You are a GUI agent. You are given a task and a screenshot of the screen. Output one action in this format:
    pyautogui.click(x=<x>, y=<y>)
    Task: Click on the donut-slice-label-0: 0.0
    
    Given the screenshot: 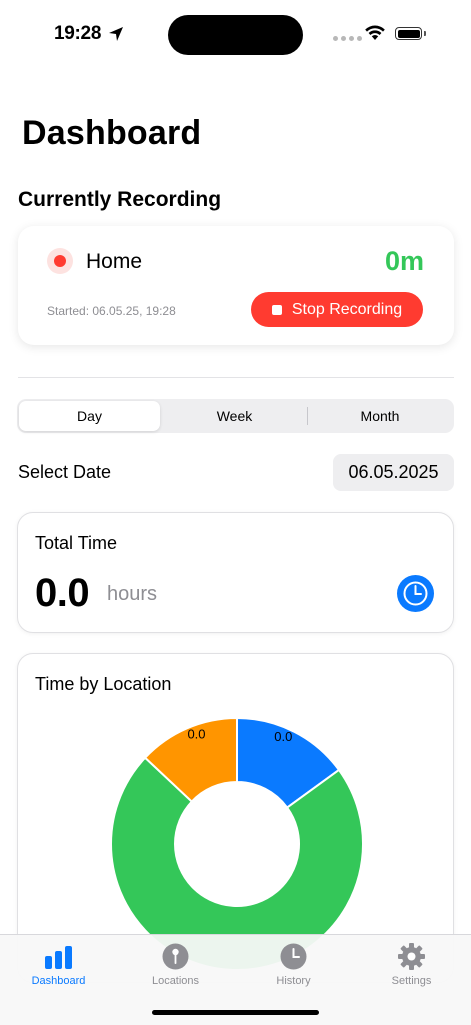 What is the action you would take?
    pyautogui.click(x=283, y=736)
    